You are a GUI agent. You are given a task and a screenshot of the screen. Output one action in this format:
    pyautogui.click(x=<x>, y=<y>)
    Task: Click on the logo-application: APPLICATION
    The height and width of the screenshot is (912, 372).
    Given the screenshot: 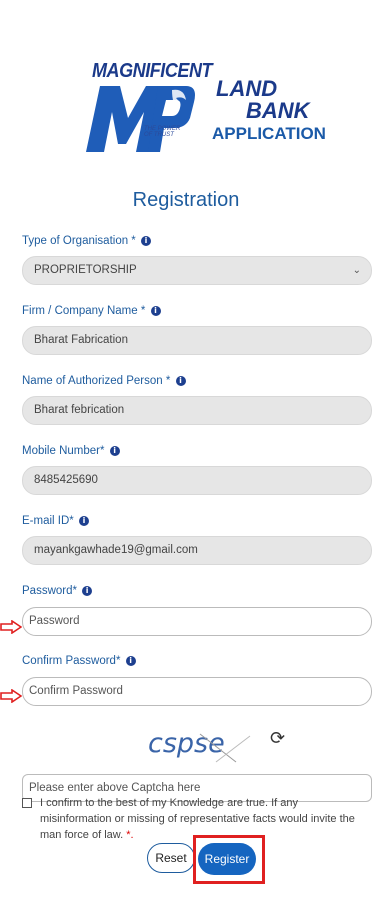 What is the action you would take?
    pyautogui.click(x=269, y=133)
    